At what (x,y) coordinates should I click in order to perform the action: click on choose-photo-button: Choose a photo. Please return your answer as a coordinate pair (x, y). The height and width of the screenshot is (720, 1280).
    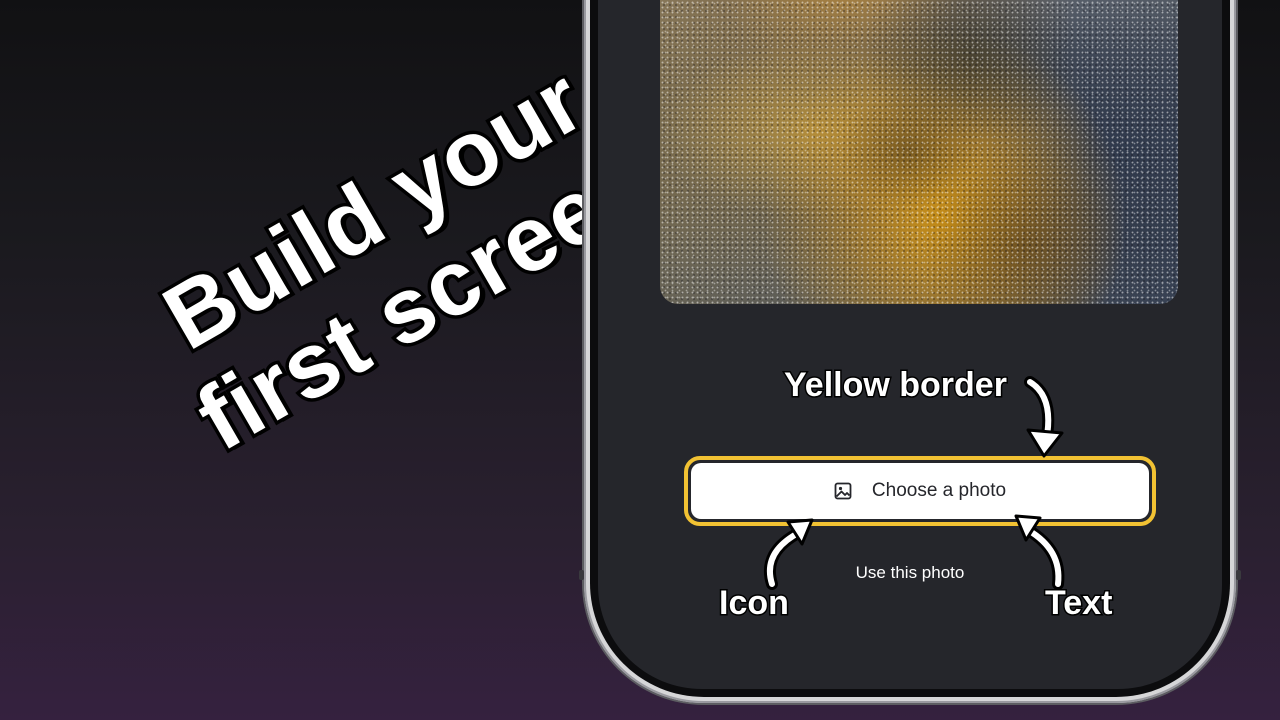
    Looking at the image, I should click on (920, 491).